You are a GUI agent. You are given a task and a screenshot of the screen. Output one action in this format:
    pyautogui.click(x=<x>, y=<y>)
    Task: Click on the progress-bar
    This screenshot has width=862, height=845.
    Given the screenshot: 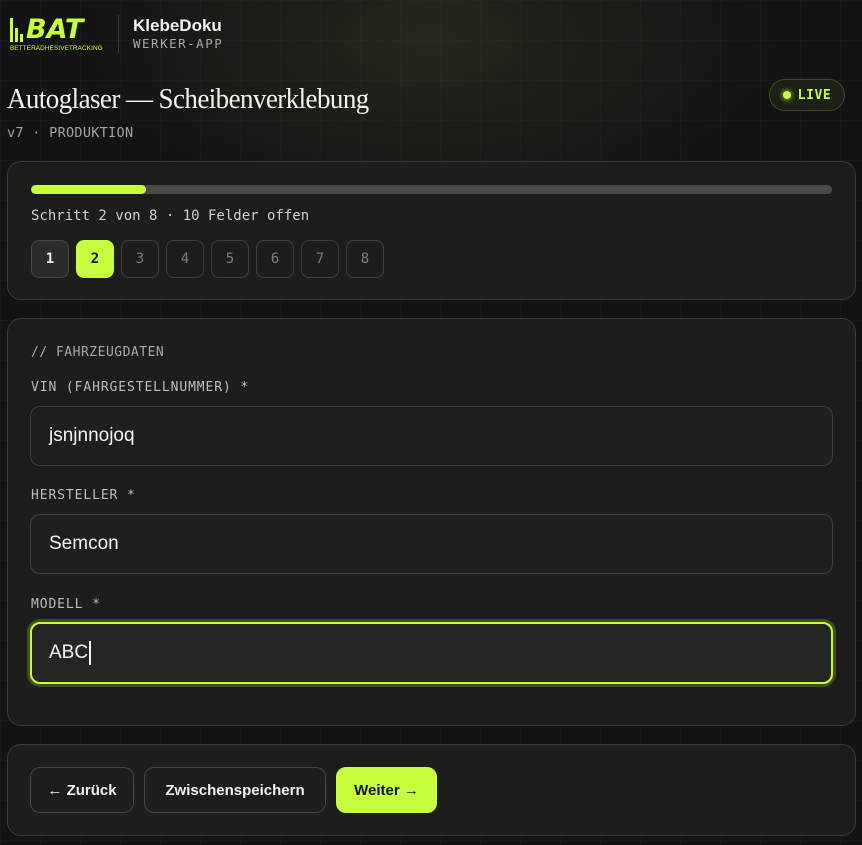 What is the action you would take?
    pyautogui.click(x=431, y=189)
    